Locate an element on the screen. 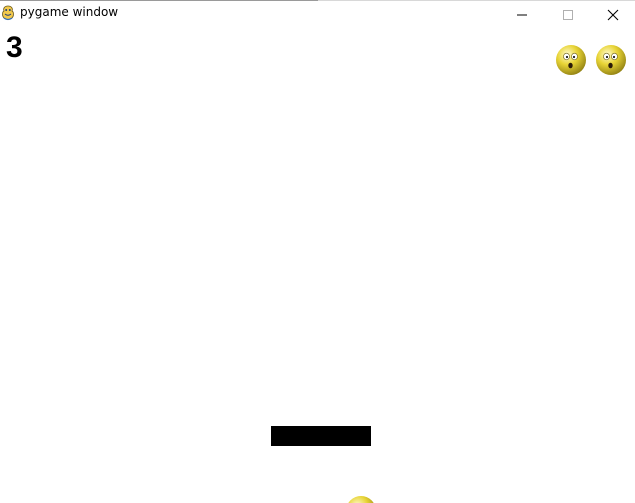 This screenshot has width=635, height=503. close-icon is located at coordinates (613, 15).